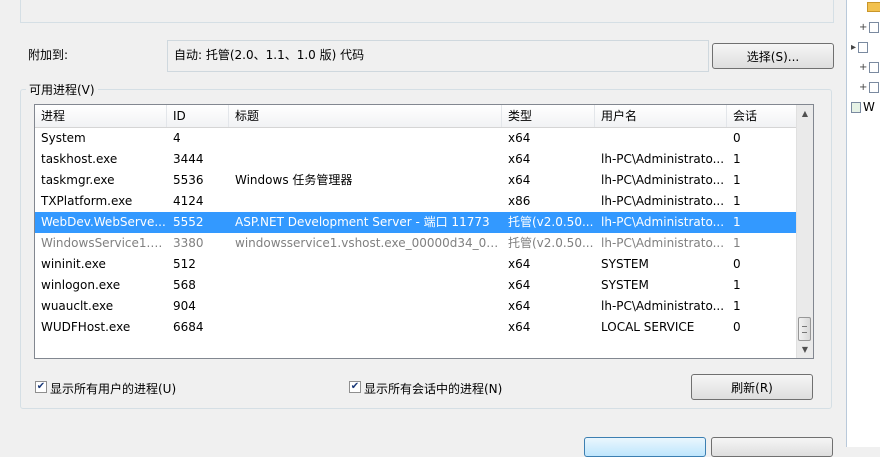 The width and height of the screenshot is (880, 457). I want to click on scroll-up-icon: ▲, so click(805, 113).